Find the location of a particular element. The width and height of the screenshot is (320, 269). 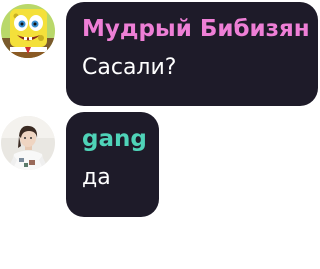

message-text: Сасали? is located at coordinates (129, 67).